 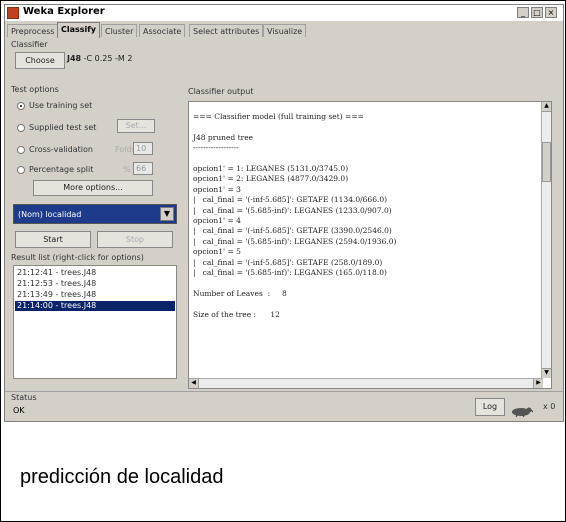 I want to click on stop-button: Stop, so click(x=135, y=239).